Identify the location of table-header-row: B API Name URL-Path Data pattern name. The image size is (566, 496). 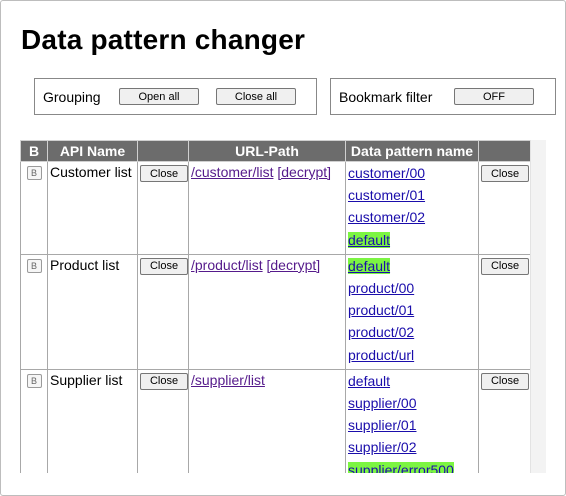
(276, 151).